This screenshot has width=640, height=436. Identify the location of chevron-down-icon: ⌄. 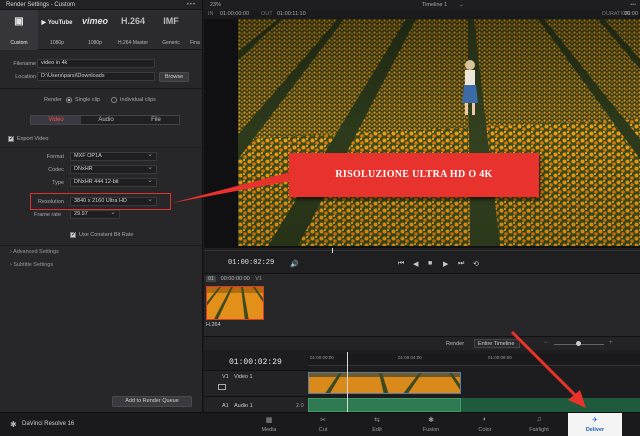
(461, 5).